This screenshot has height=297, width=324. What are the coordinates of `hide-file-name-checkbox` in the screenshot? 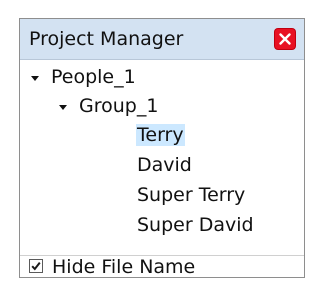 It's located at (36, 266).